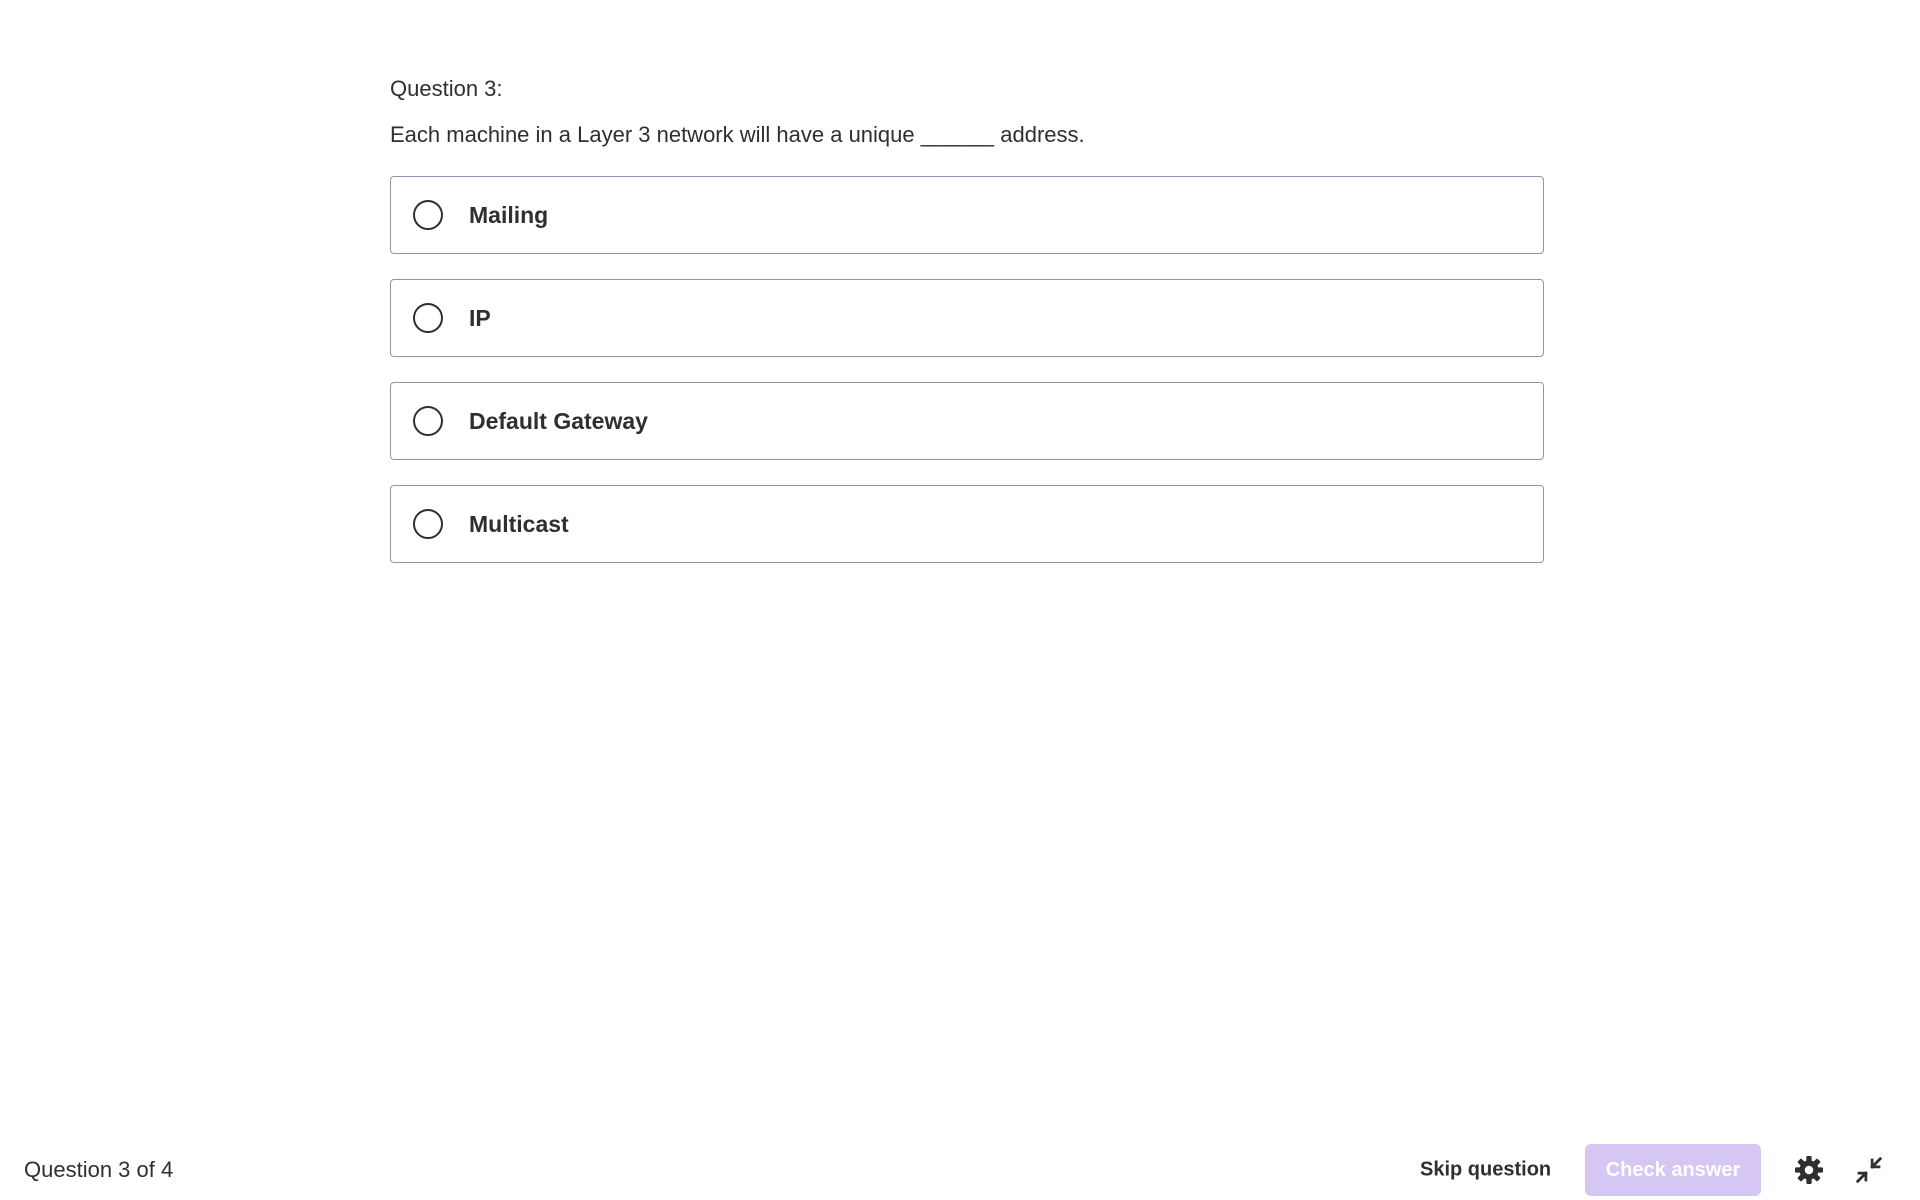 The width and height of the screenshot is (1920, 1200). What do you see at coordinates (480, 317) in the screenshot?
I see `answer-label: IP` at bounding box center [480, 317].